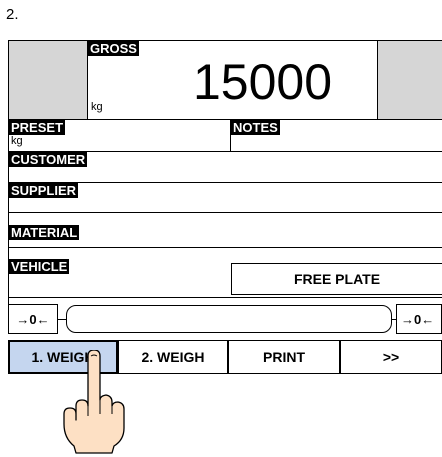  Describe the element at coordinates (113, 48) in the screenshot. I see `gross-label: GROSS` at that location.